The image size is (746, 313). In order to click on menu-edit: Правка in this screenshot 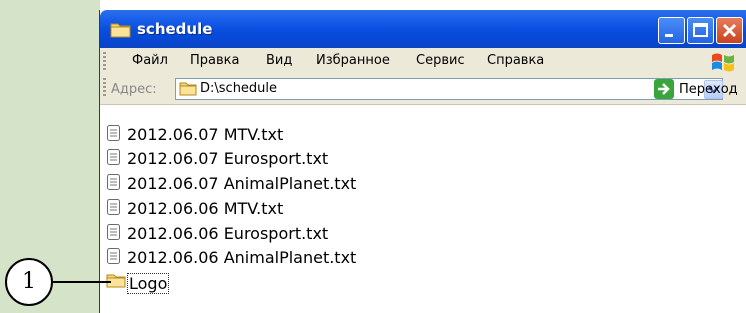, I will do `click(214, 60)`.